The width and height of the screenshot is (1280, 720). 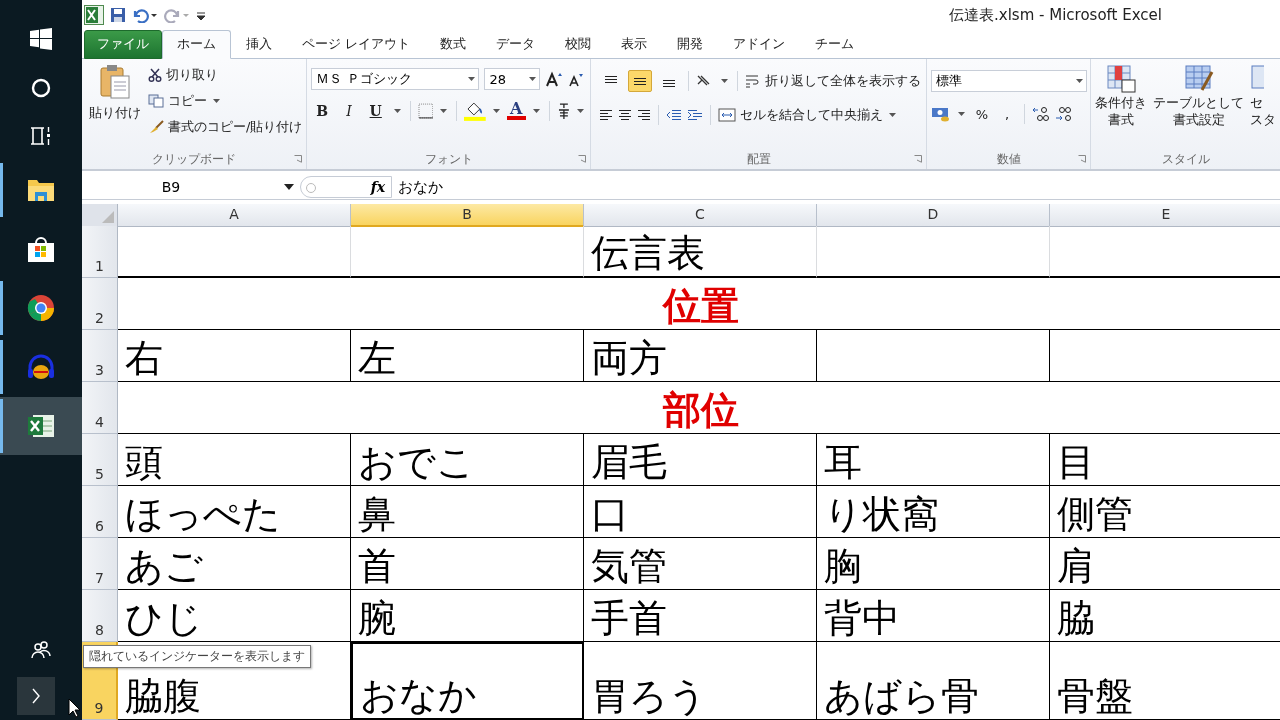 I want to click on table-cell: 両方, so click(x=700, y=356).